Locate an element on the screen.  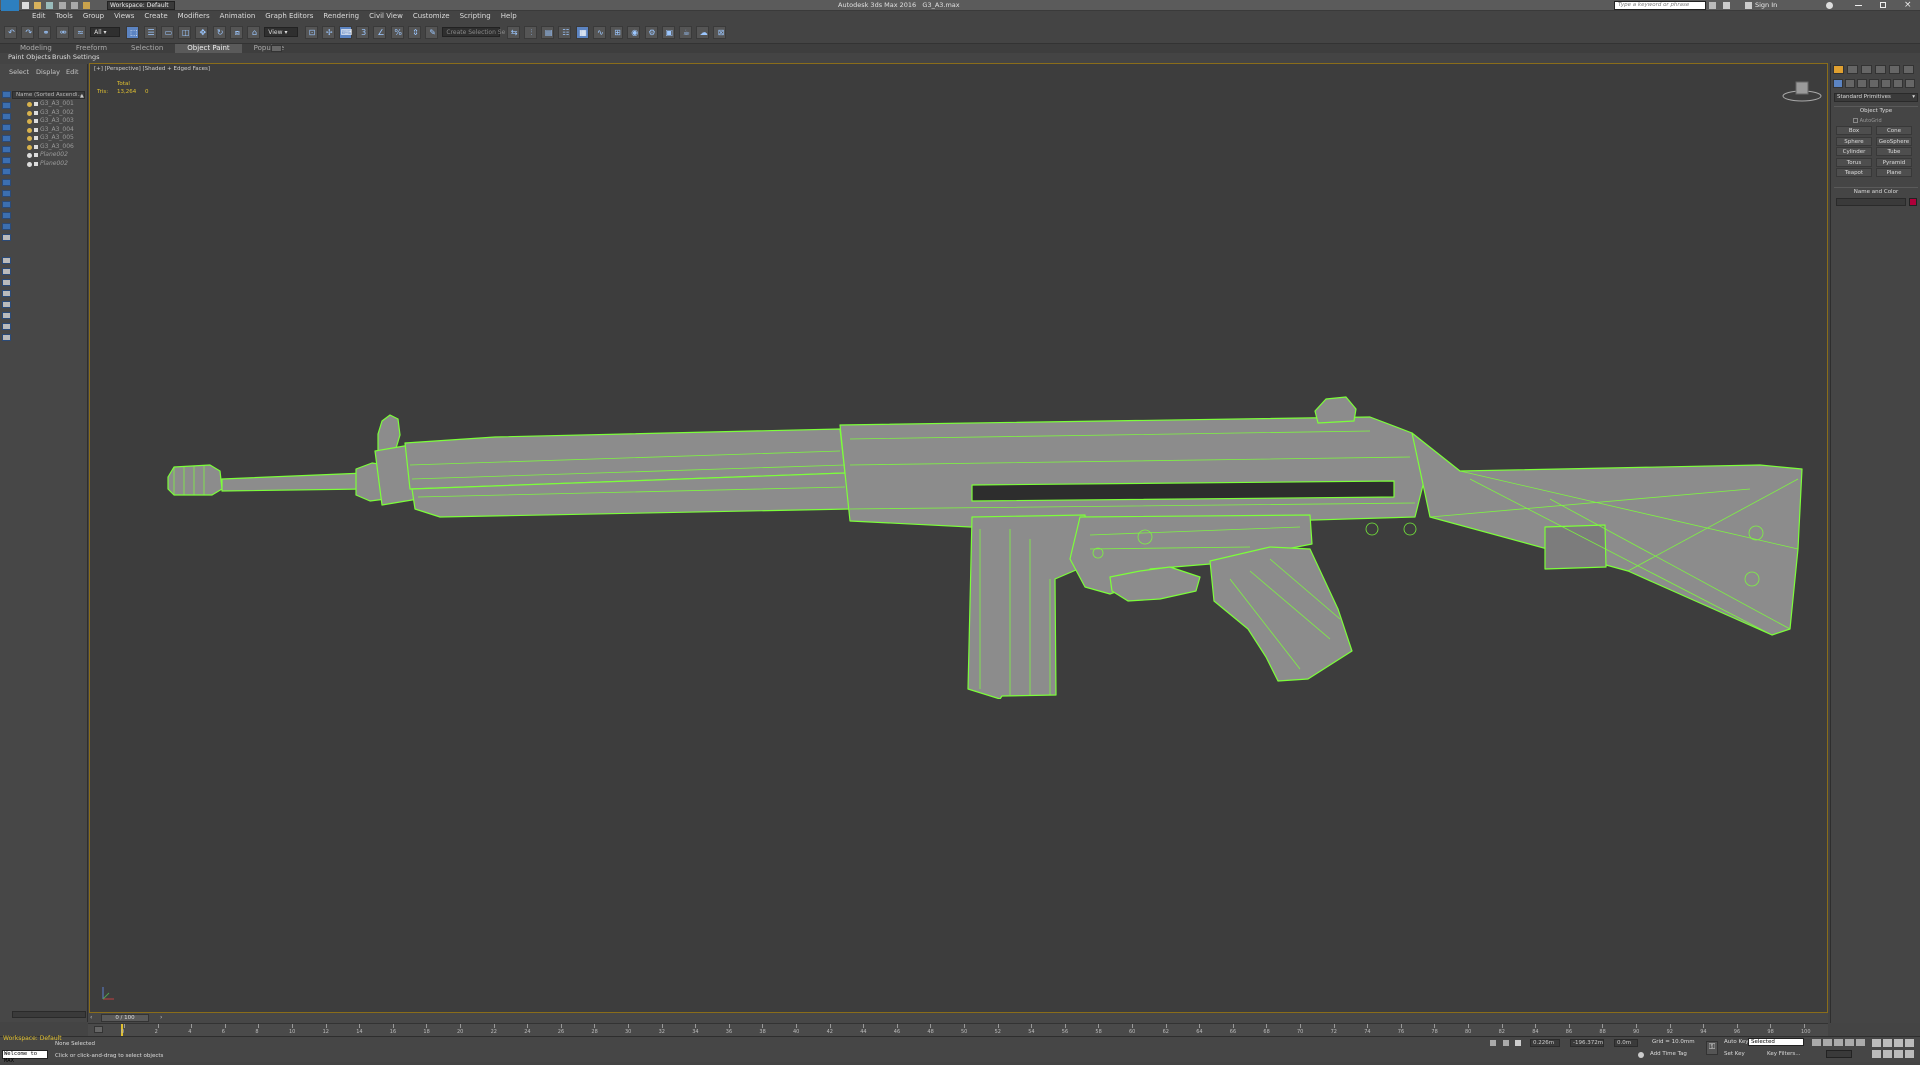
display-groups-icon is located at coordinates (6, 193).